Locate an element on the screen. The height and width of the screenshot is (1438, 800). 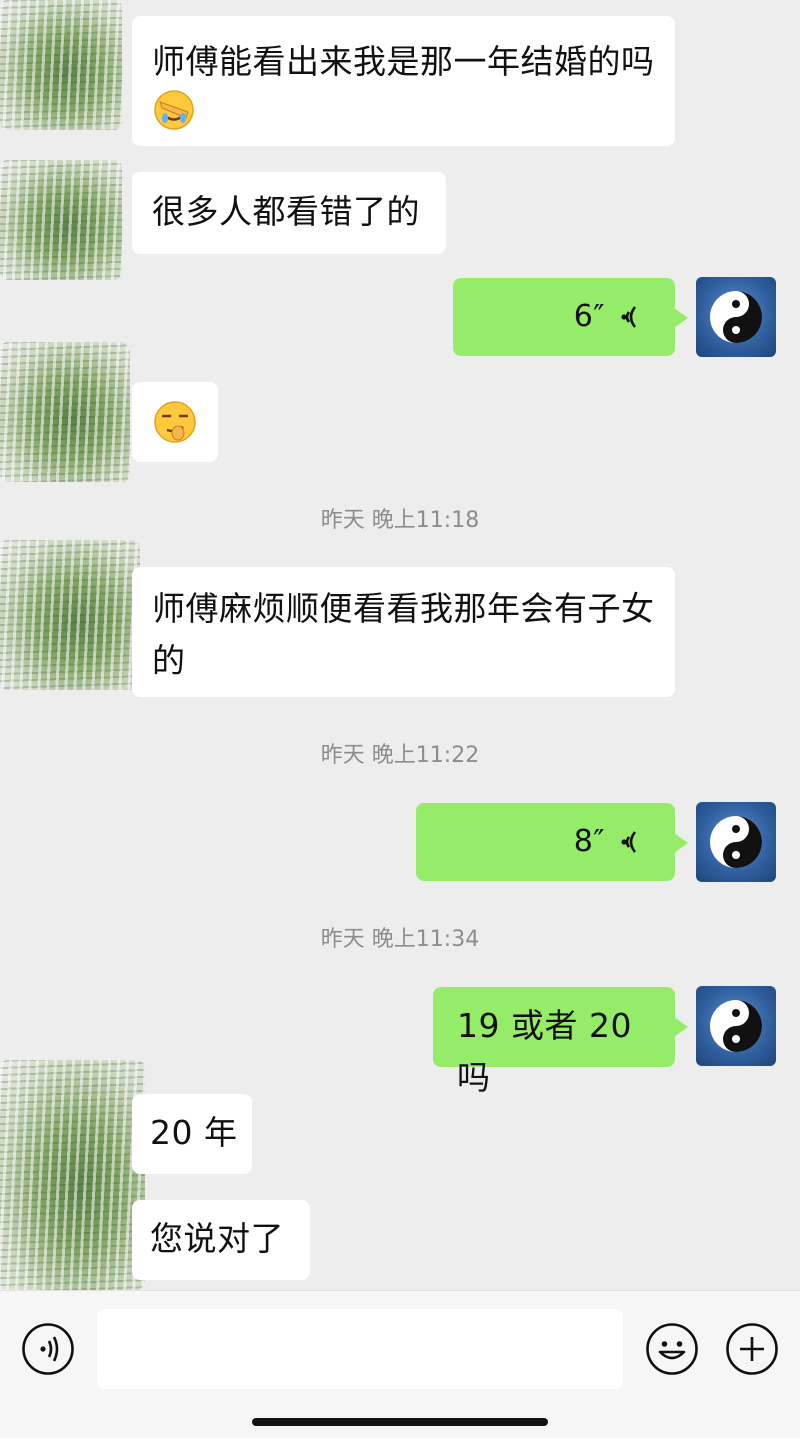
smirk-emoji-icon is located at coordinates (175, 422).